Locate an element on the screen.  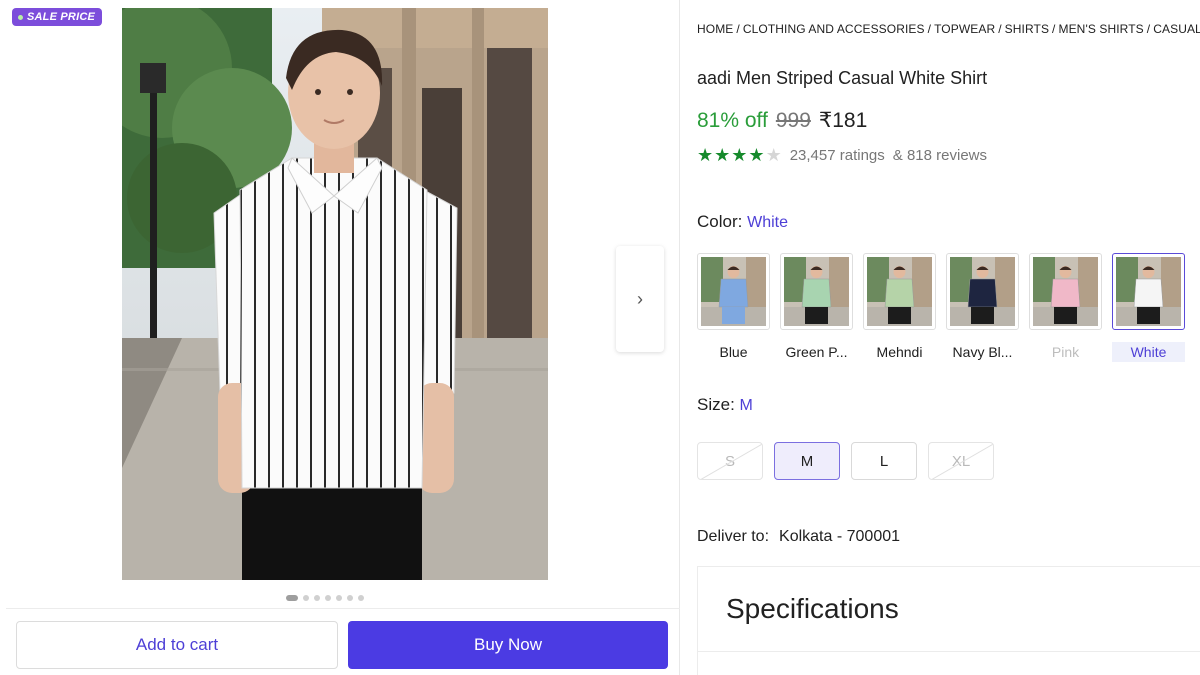
breadcrumb-item: MEN'S SHIRTS is located at coordinates (1100, 29).